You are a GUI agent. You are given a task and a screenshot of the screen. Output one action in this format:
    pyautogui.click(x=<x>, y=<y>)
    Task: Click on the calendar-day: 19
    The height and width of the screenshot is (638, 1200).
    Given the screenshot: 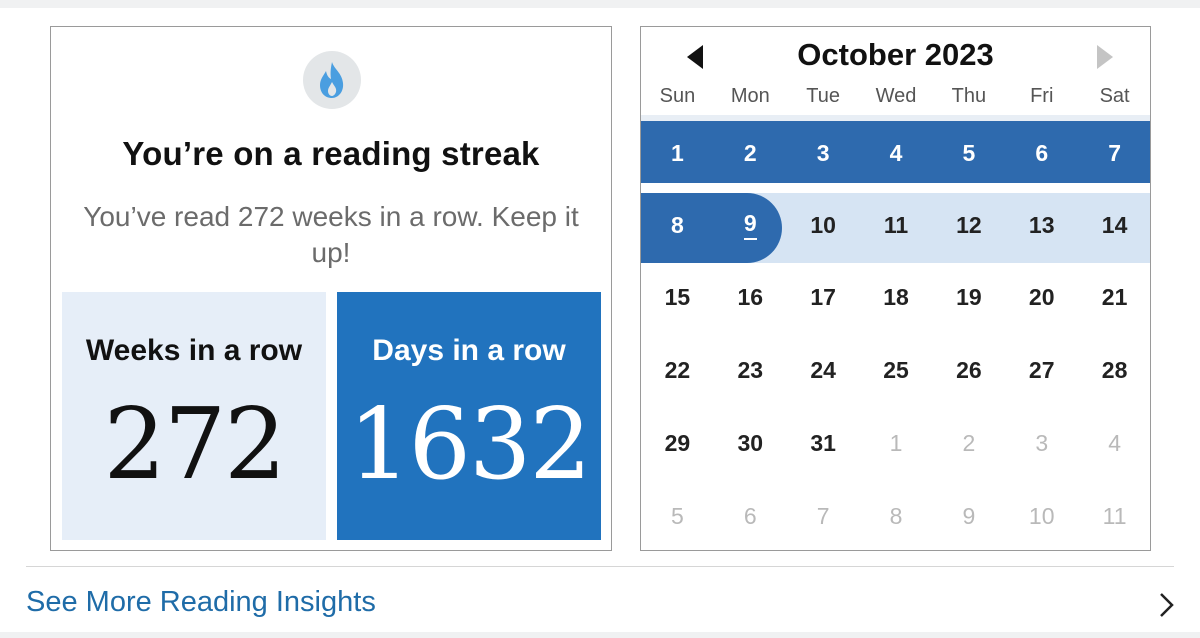 What is the action you would take?
    pyautogui.click(x=968, y=297)
    